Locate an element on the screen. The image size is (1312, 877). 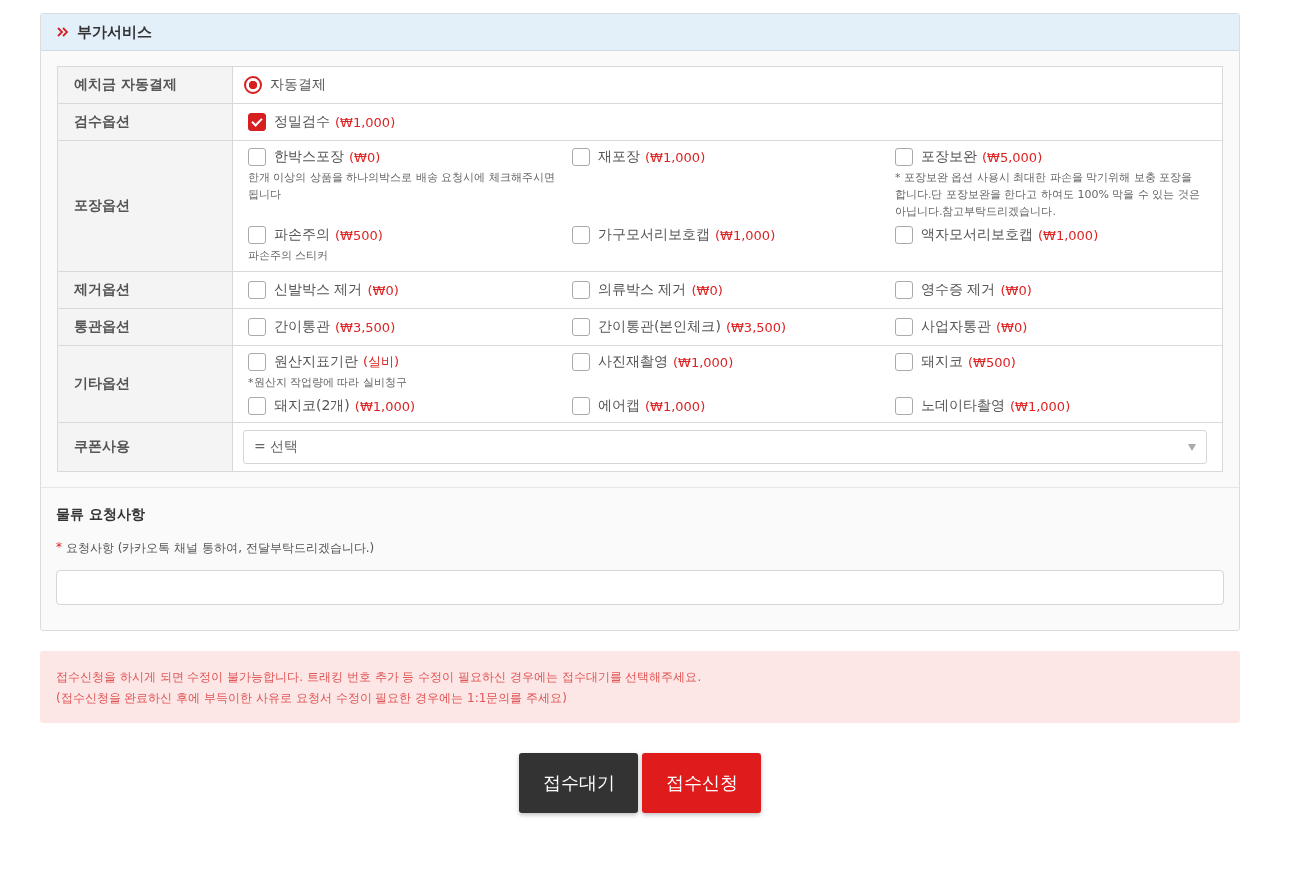
option-label: 노데이타촬영 is located at coordinates (963, 406).